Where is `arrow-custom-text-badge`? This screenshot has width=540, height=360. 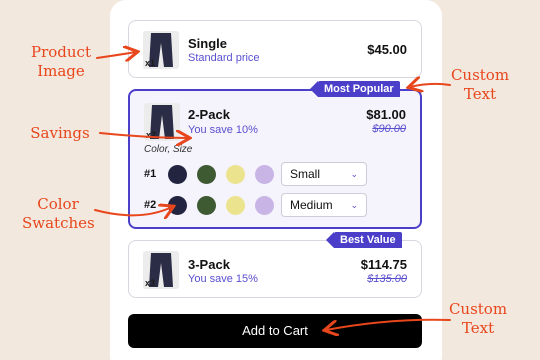 arrow-custom-text-badge is located at coordinates (430, 85).